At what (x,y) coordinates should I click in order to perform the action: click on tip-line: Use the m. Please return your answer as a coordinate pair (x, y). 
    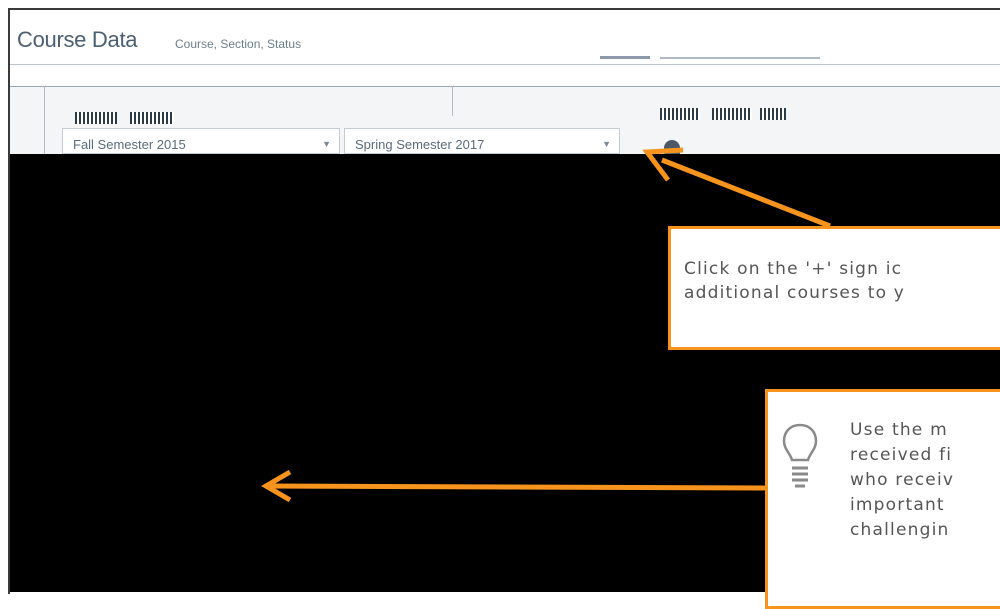
    Looking at the image, I should click on (899, 430).